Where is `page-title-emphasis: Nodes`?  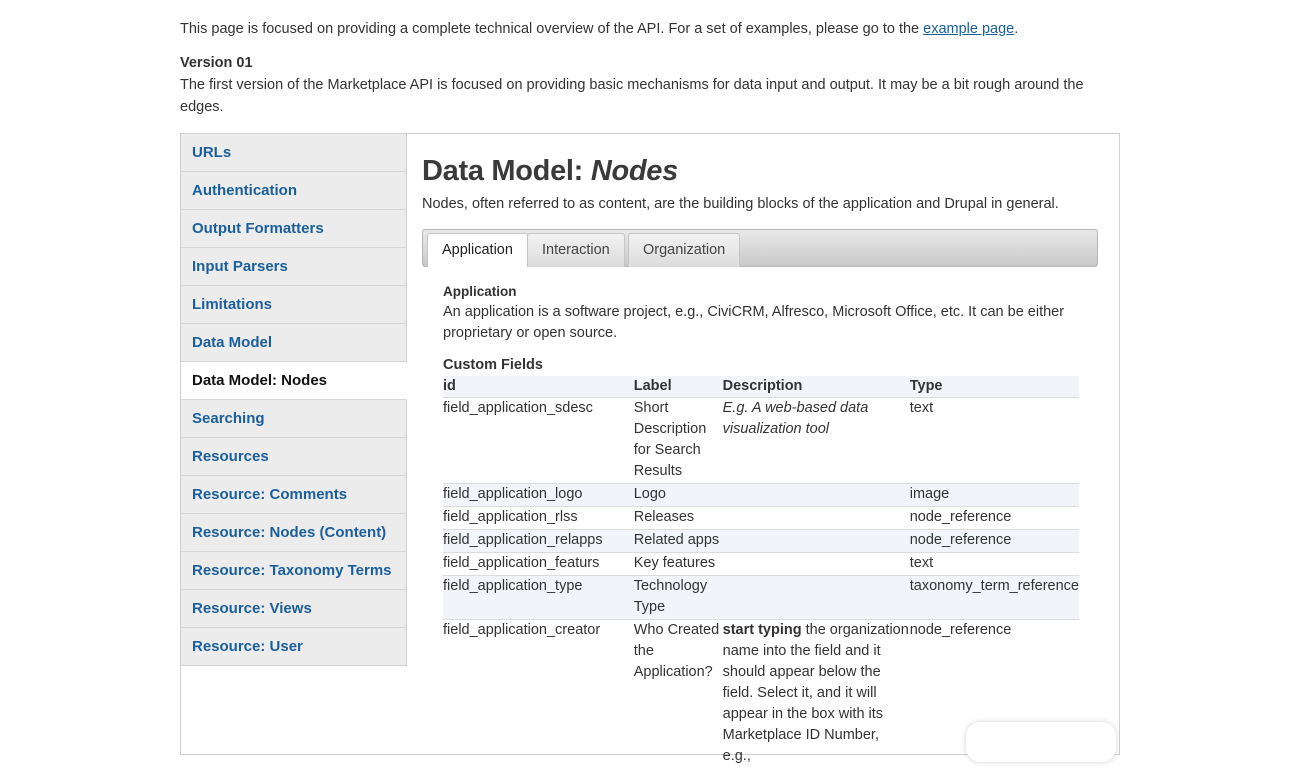 page-title-emphasis: Nodes is located at coordinates (634, 171).